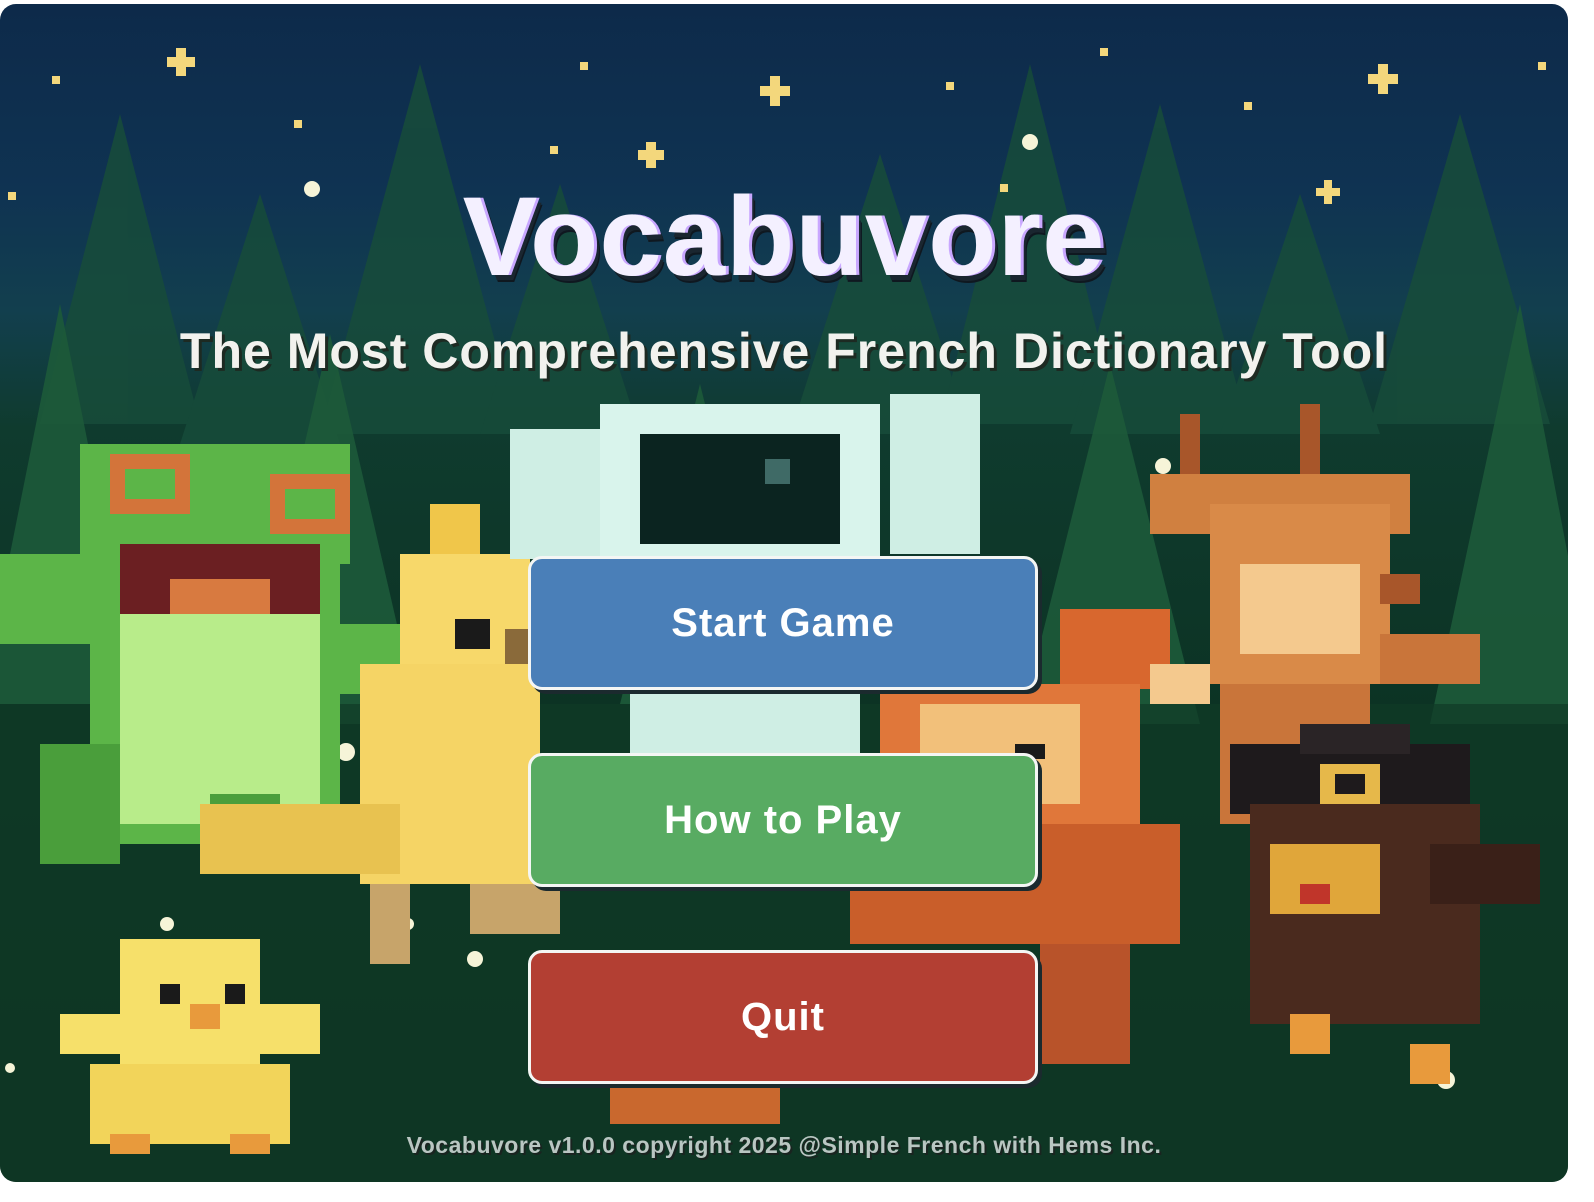 The width and height of the screenshot is (1594, 1202). I want to click on game-title: Vocabuvore, so click(784, 236).